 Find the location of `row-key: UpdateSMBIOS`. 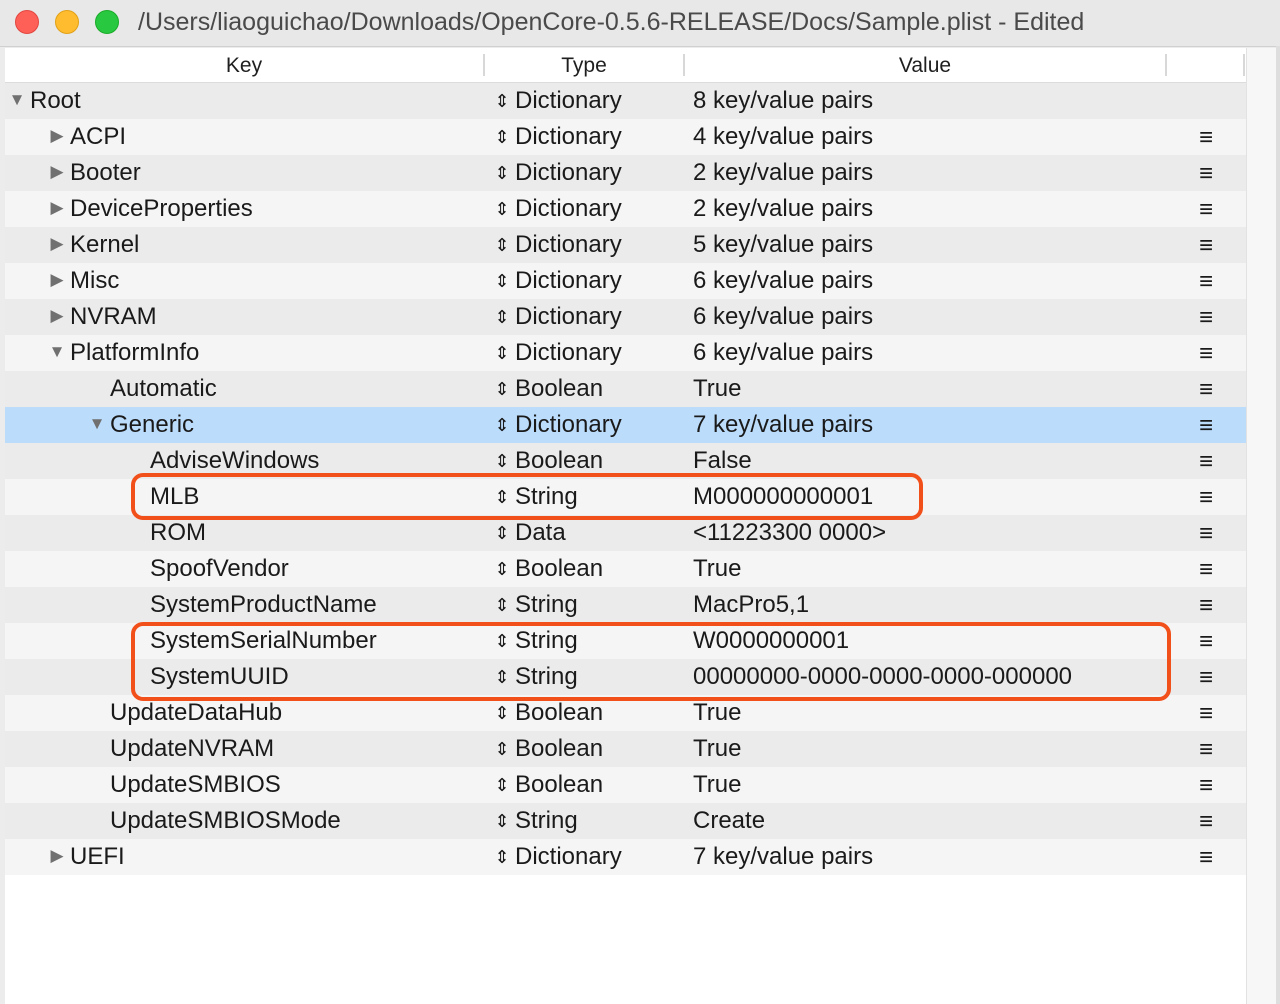

row-key: UpdateSMBIOS is located at coordinates (195, 785).